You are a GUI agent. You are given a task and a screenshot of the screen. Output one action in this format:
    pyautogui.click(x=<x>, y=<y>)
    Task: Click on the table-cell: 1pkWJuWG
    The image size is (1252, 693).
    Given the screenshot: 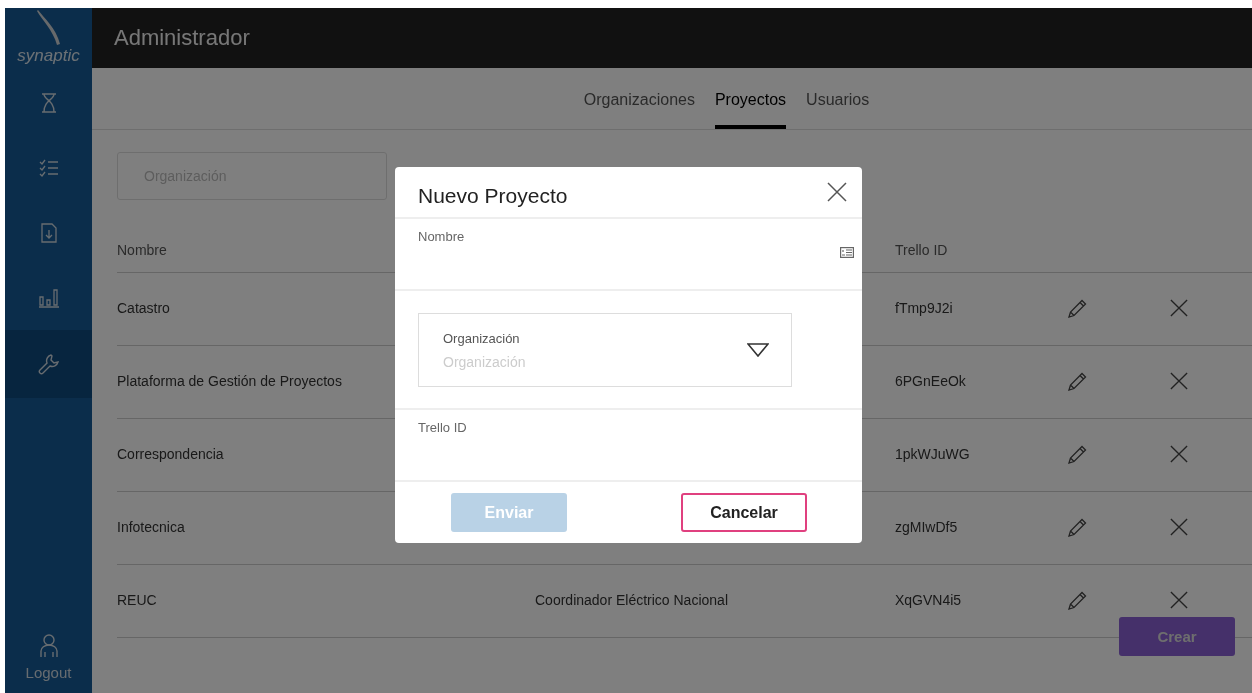 What is the action you would take?
    pyautogui.click(x=932, y=454)
    